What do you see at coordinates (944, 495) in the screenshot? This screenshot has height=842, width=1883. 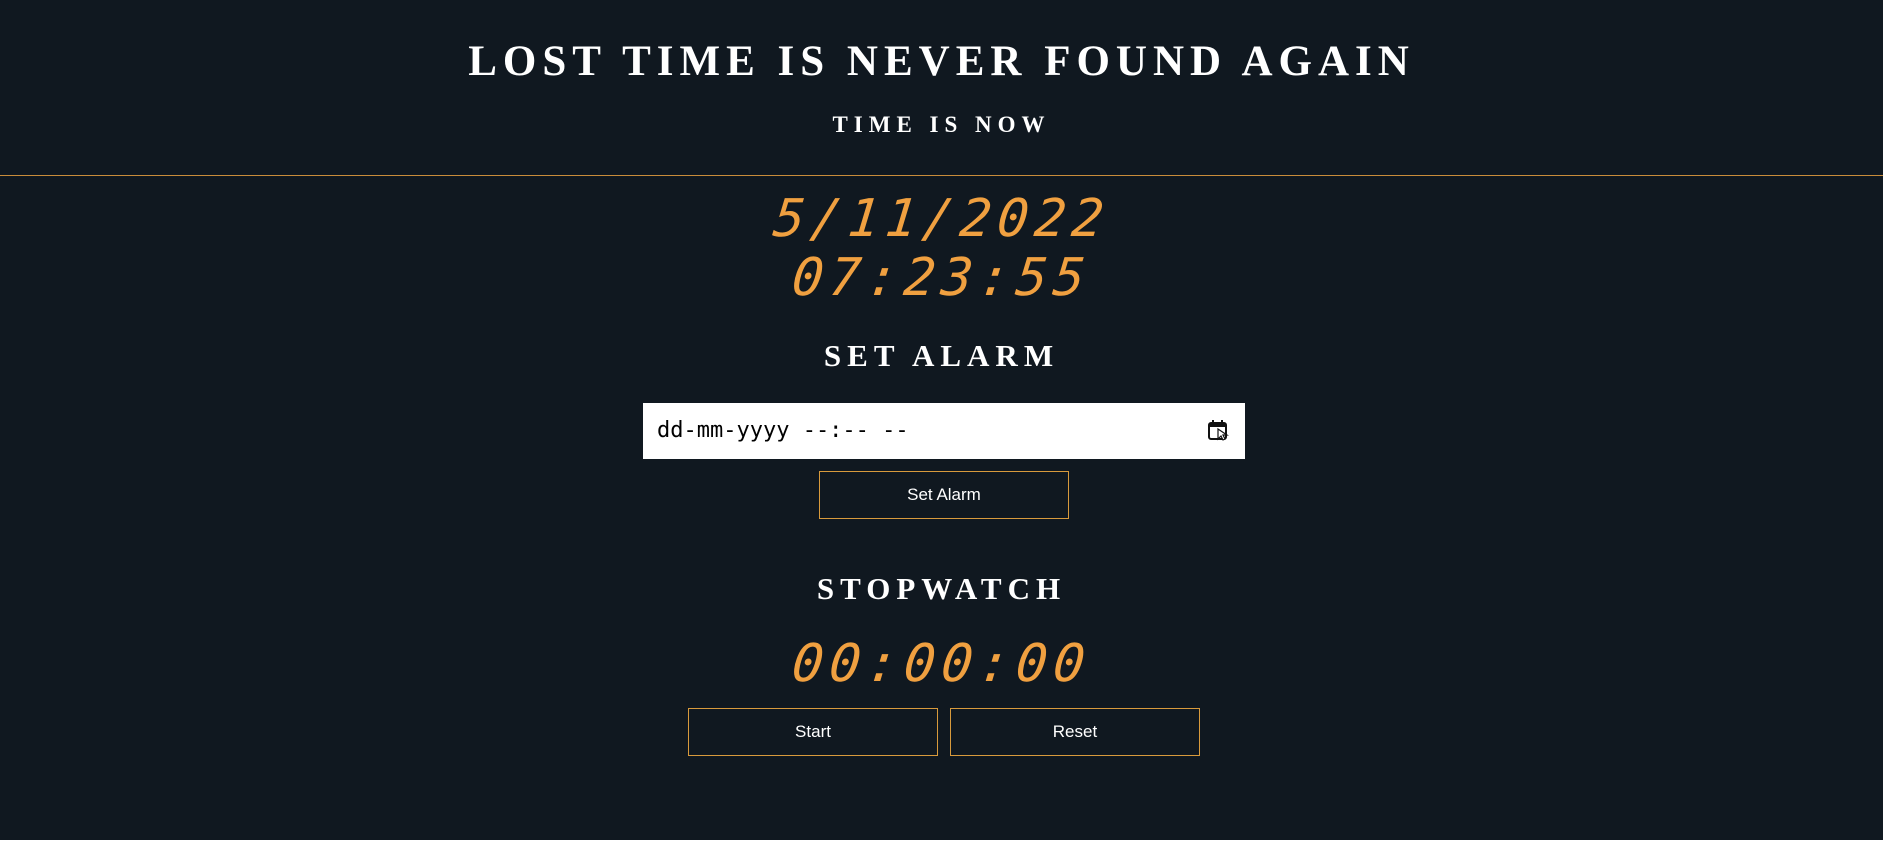 I see `set-alarm-button: Set Alarm` at bounding box center [944, 495].